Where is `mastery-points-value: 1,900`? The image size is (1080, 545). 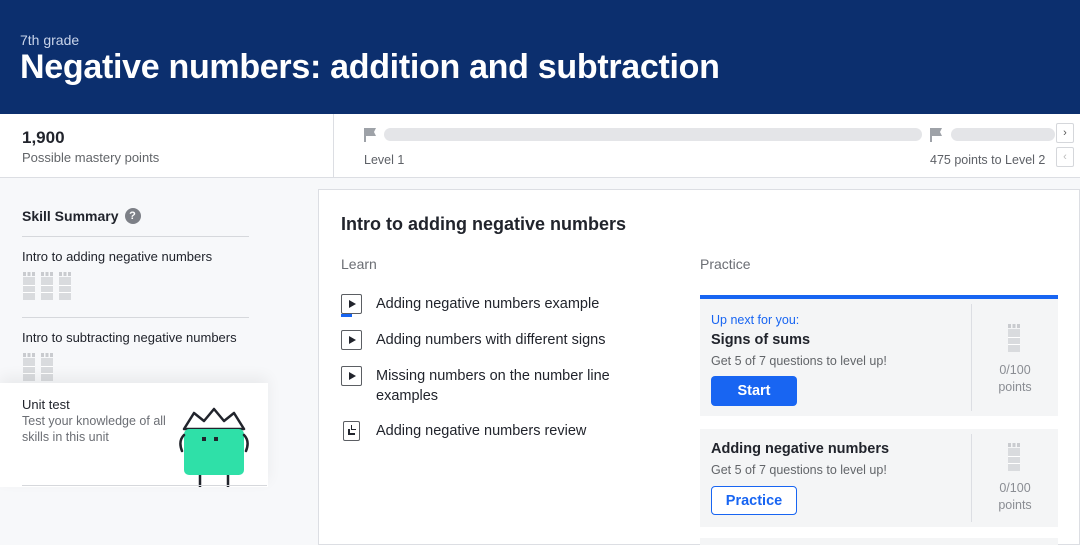 mastery-points-value: 1,900 is located at coordinates (43, 137).